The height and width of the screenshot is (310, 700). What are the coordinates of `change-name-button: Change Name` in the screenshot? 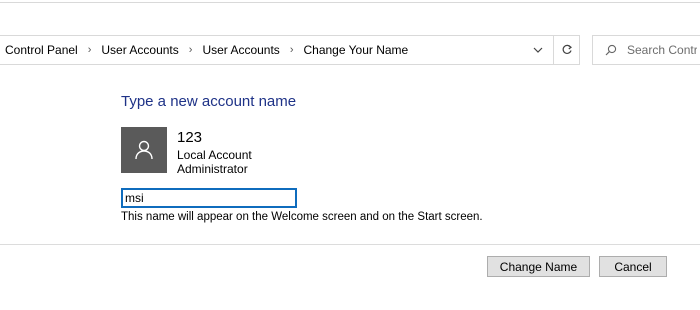 It's located at (538, 266).